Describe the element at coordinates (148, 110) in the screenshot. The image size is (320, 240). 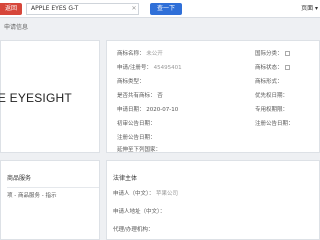
I see `detail-row: 申请日期： 2020-07-10` at that location.